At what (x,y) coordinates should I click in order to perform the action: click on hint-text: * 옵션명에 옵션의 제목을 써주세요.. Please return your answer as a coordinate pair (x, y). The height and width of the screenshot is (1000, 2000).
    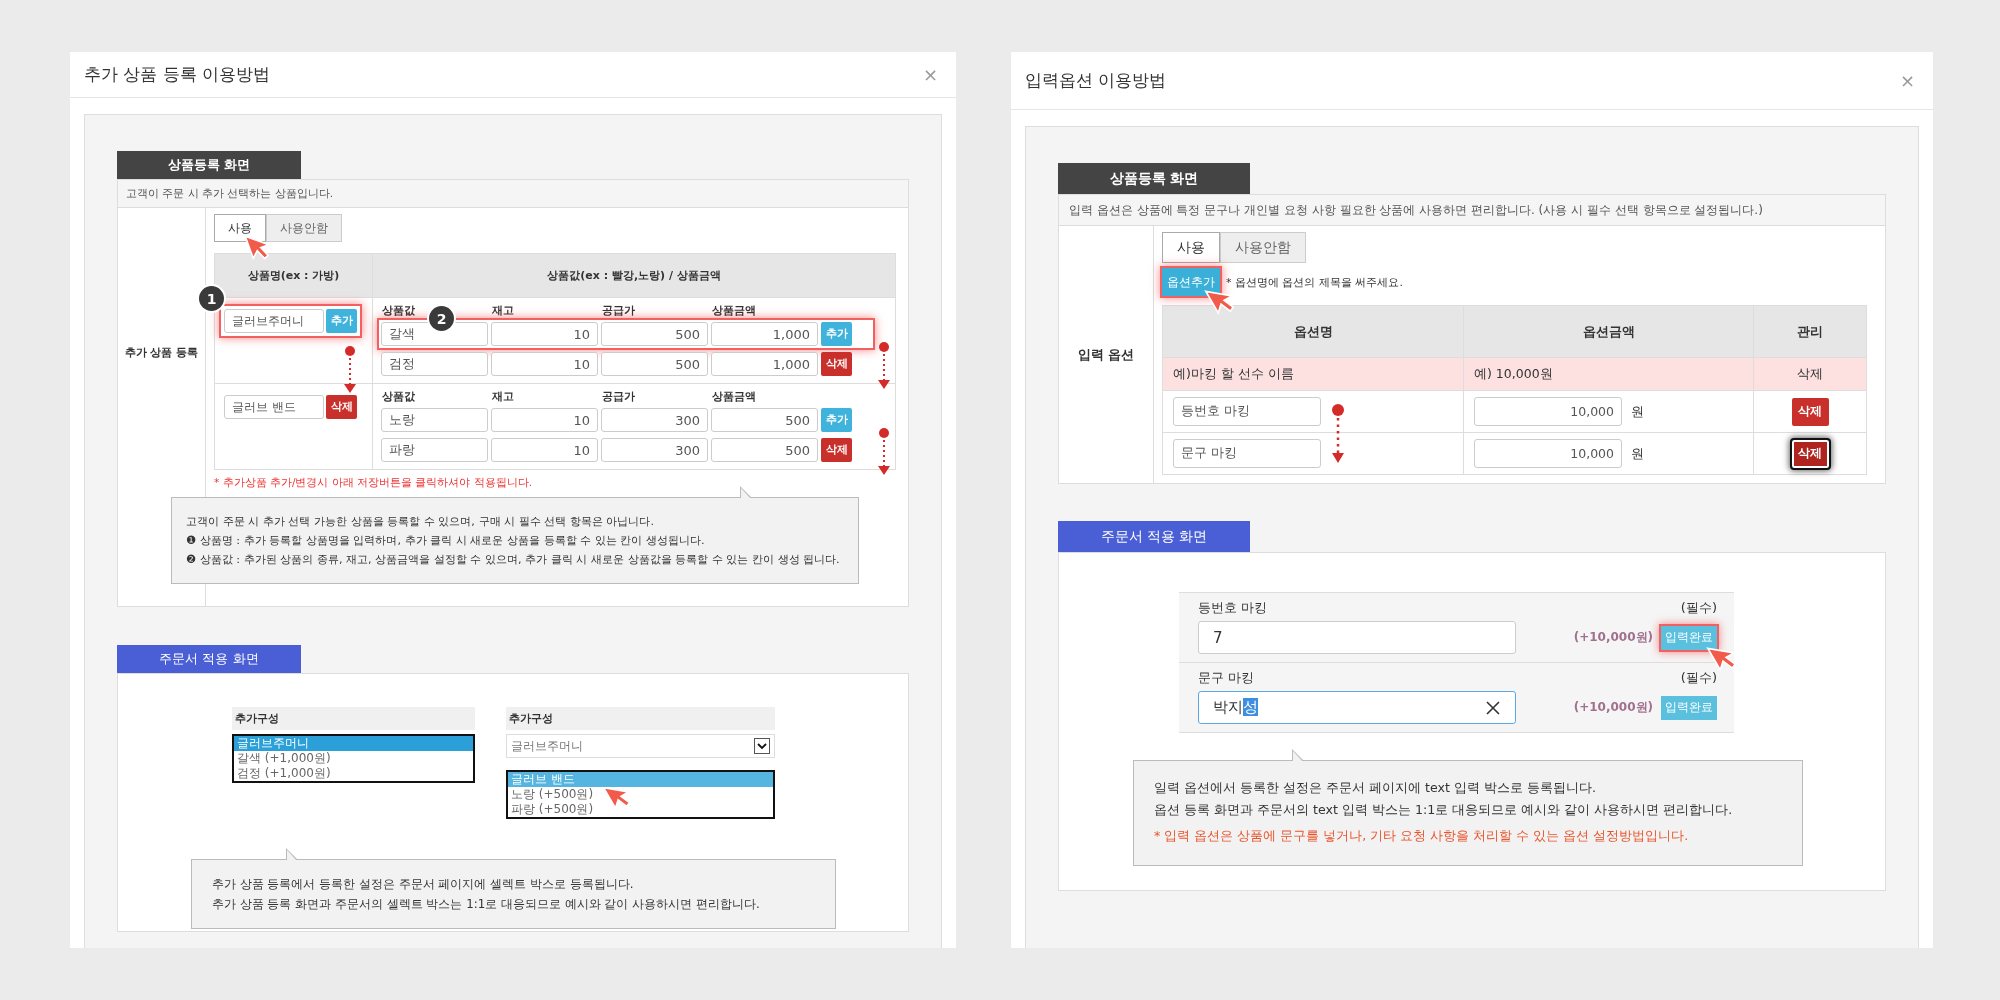
    Looking at the image, I should click on (1314, 282).